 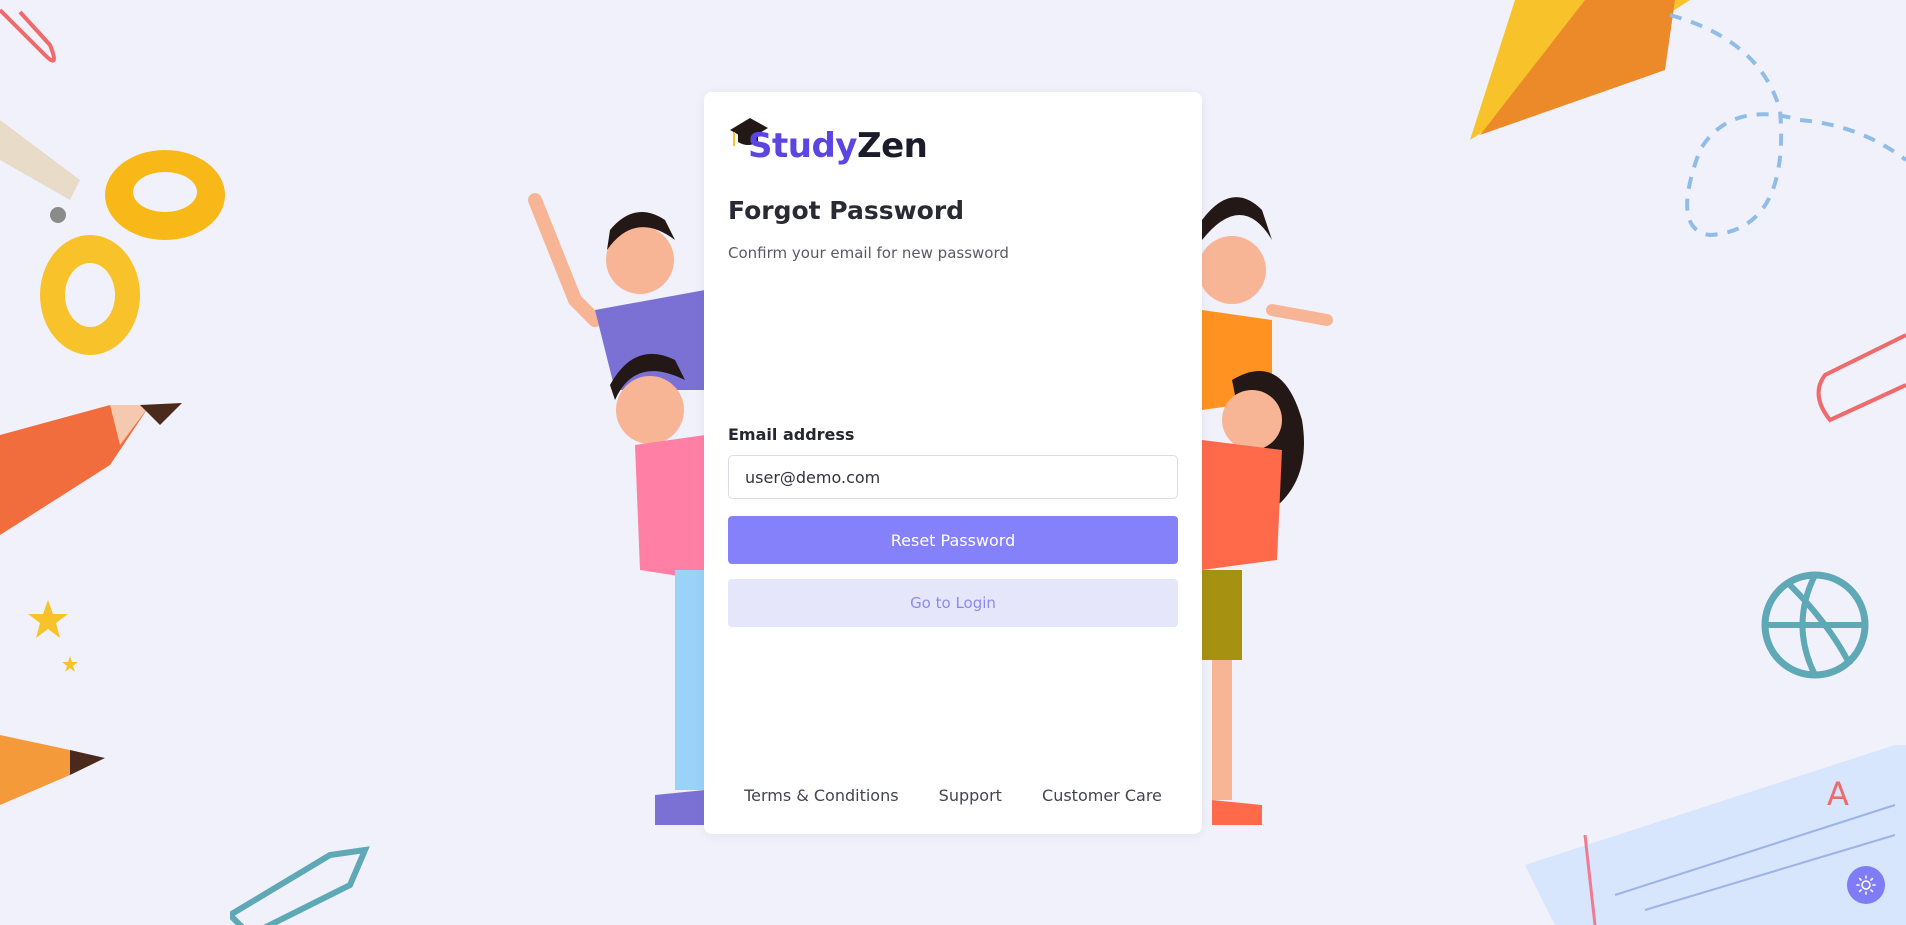 What do you see at coordinates (802, 146) in the screenshot?
I see `brand-name-part1: Study` at bounding box center [802, 146].